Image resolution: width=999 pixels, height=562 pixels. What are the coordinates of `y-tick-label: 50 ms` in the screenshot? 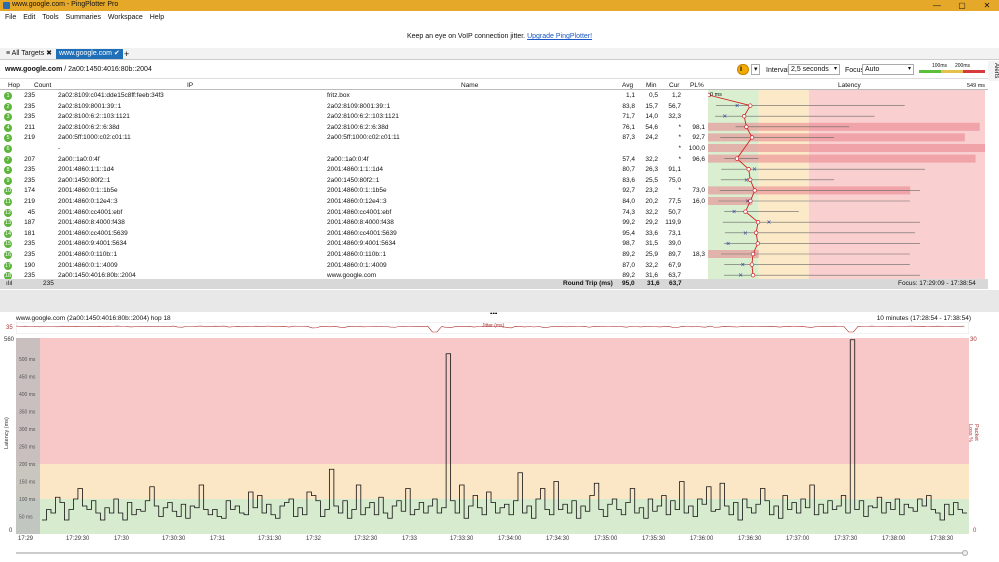 It's located at (26, 518).